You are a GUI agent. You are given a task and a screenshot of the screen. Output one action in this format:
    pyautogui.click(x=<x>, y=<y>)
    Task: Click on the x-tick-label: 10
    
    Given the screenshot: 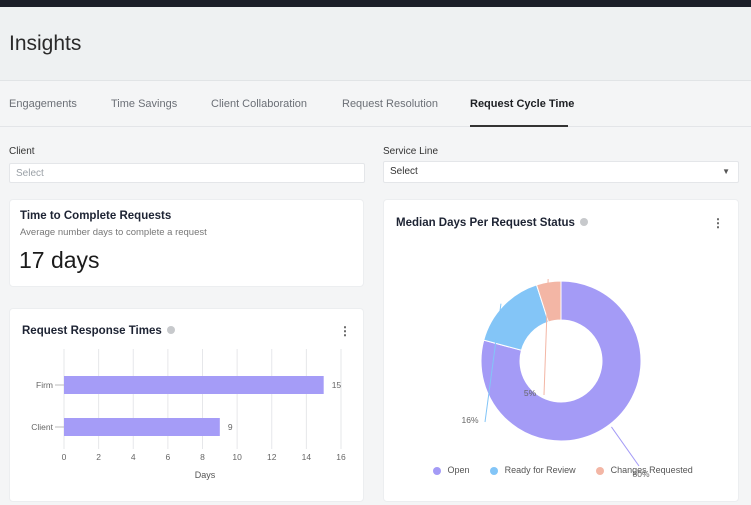 What is the action you would take?
    pyautogui.click(x=237, y=457)
    